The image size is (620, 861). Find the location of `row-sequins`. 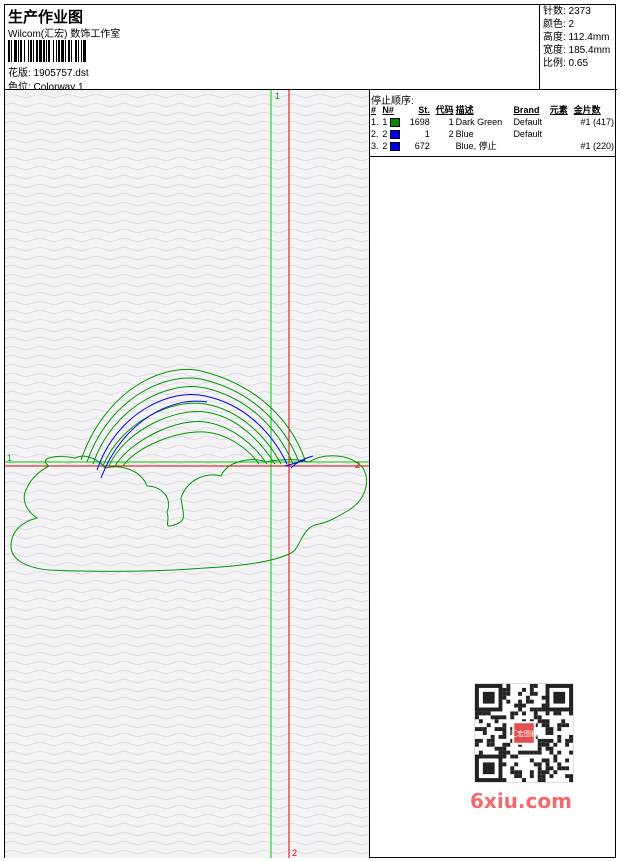

row-sequins is located at coordinates (594, 134).